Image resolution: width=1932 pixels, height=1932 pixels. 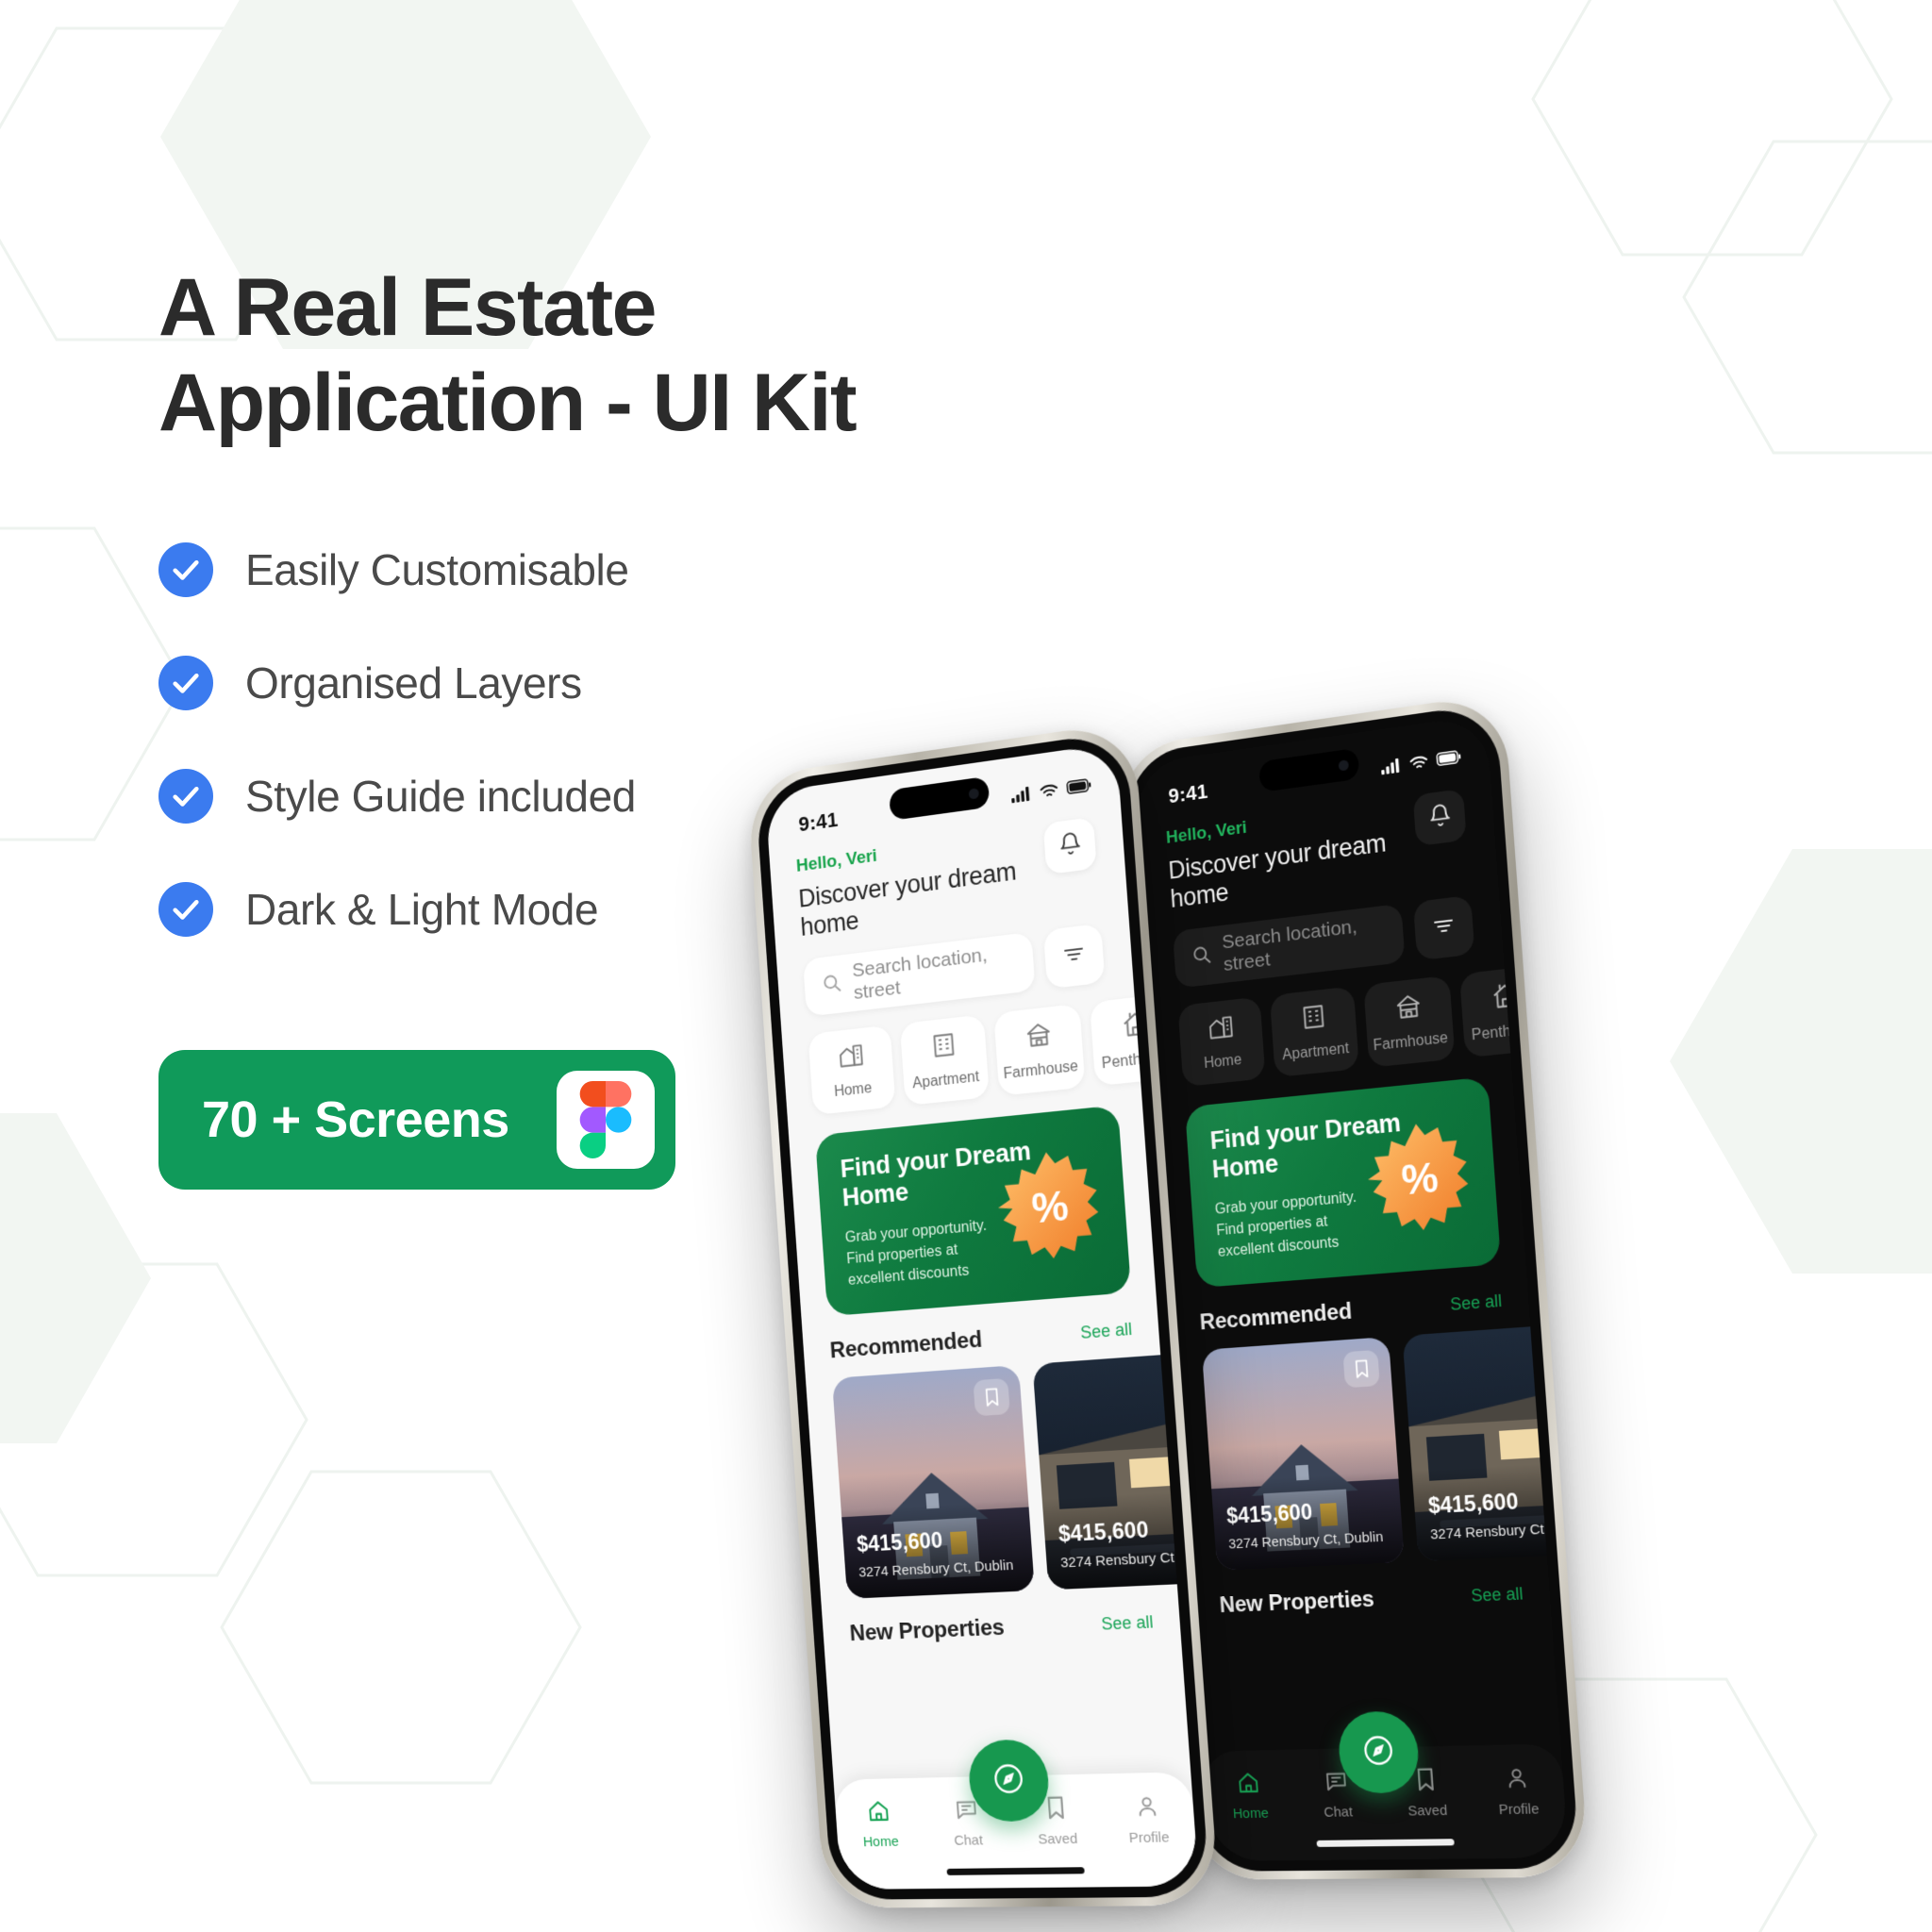 What do you see at coordinates (1339, 1812) in the screenshot?
I see `tab-label: Chat` at bounding box center [1339, 1812].